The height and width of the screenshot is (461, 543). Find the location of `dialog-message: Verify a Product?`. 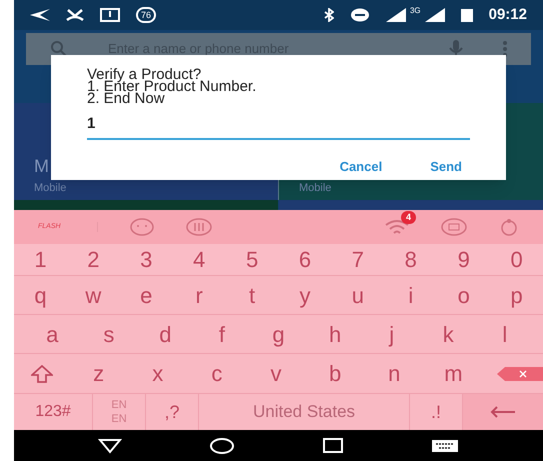

dialog-message: Verify a Product? is located at coordinates (144, 75).